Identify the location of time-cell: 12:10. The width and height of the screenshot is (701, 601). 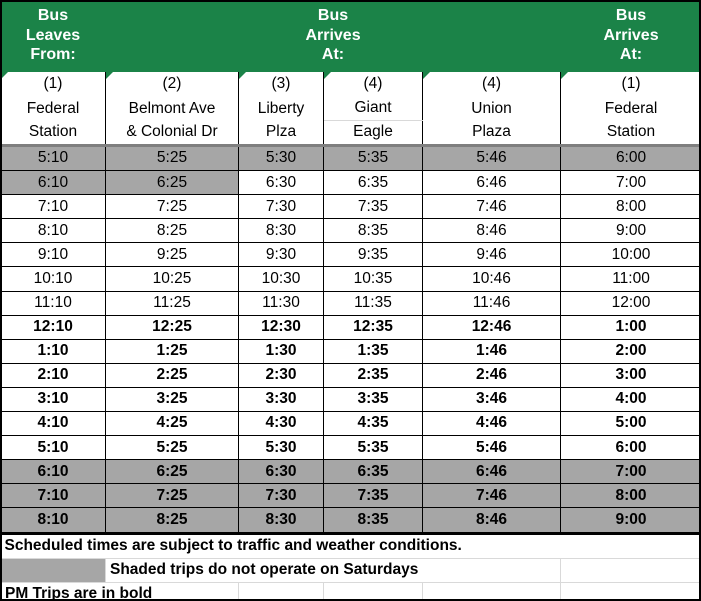
(53, 327).